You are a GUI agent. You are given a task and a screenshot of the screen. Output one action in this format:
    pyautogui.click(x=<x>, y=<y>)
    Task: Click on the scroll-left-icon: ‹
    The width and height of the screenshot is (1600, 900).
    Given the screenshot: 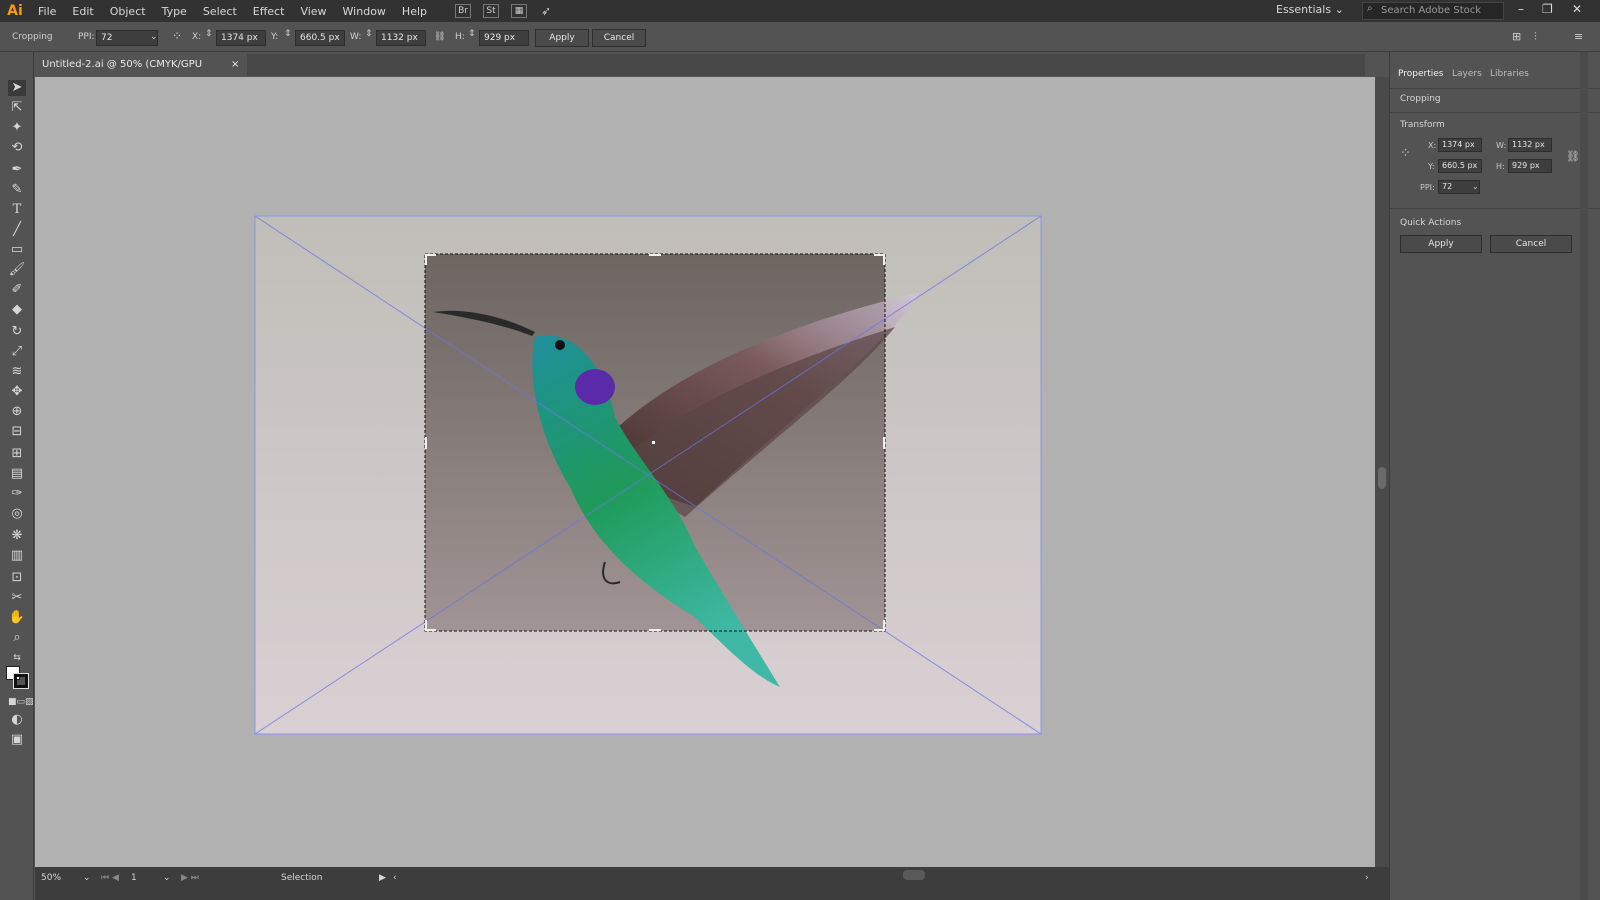 What is the action you would take?
    pyautogui.click(x=395, y=878)
    